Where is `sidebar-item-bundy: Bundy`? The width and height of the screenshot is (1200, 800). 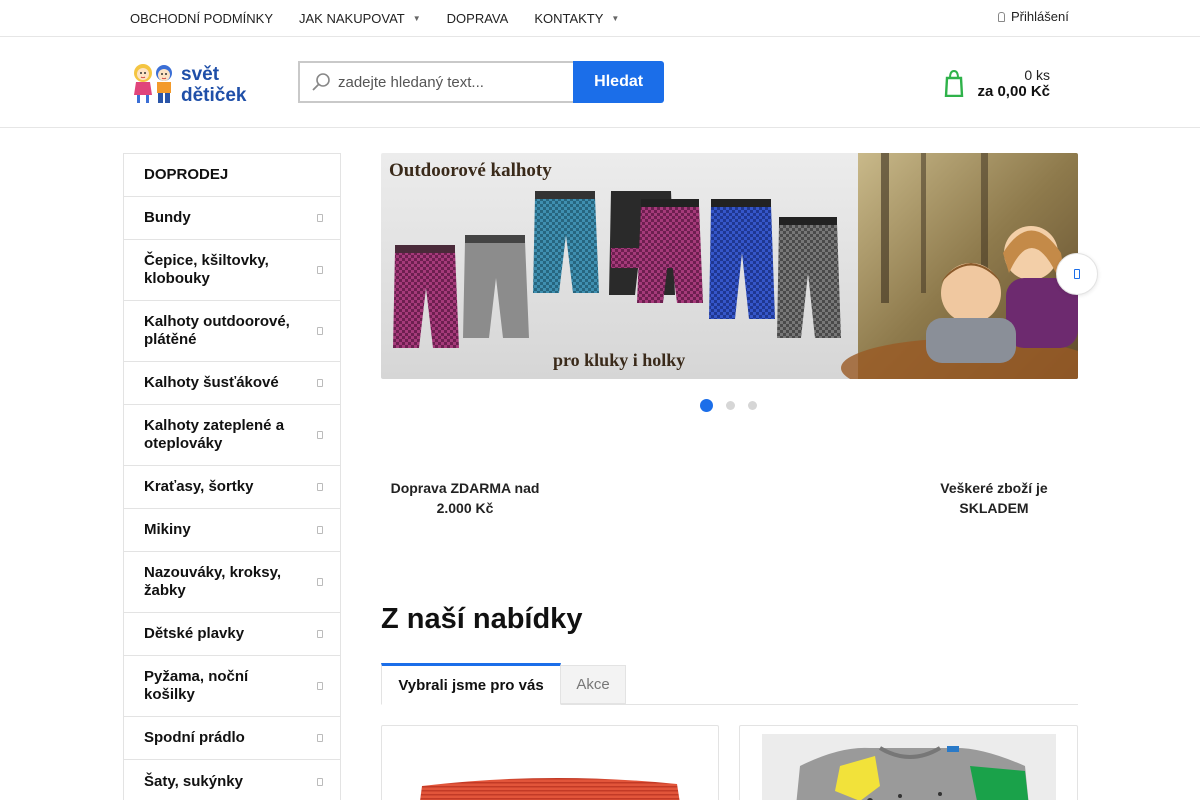
sidebar-item-bundy: Bundy is located at coordinates (232, 218).